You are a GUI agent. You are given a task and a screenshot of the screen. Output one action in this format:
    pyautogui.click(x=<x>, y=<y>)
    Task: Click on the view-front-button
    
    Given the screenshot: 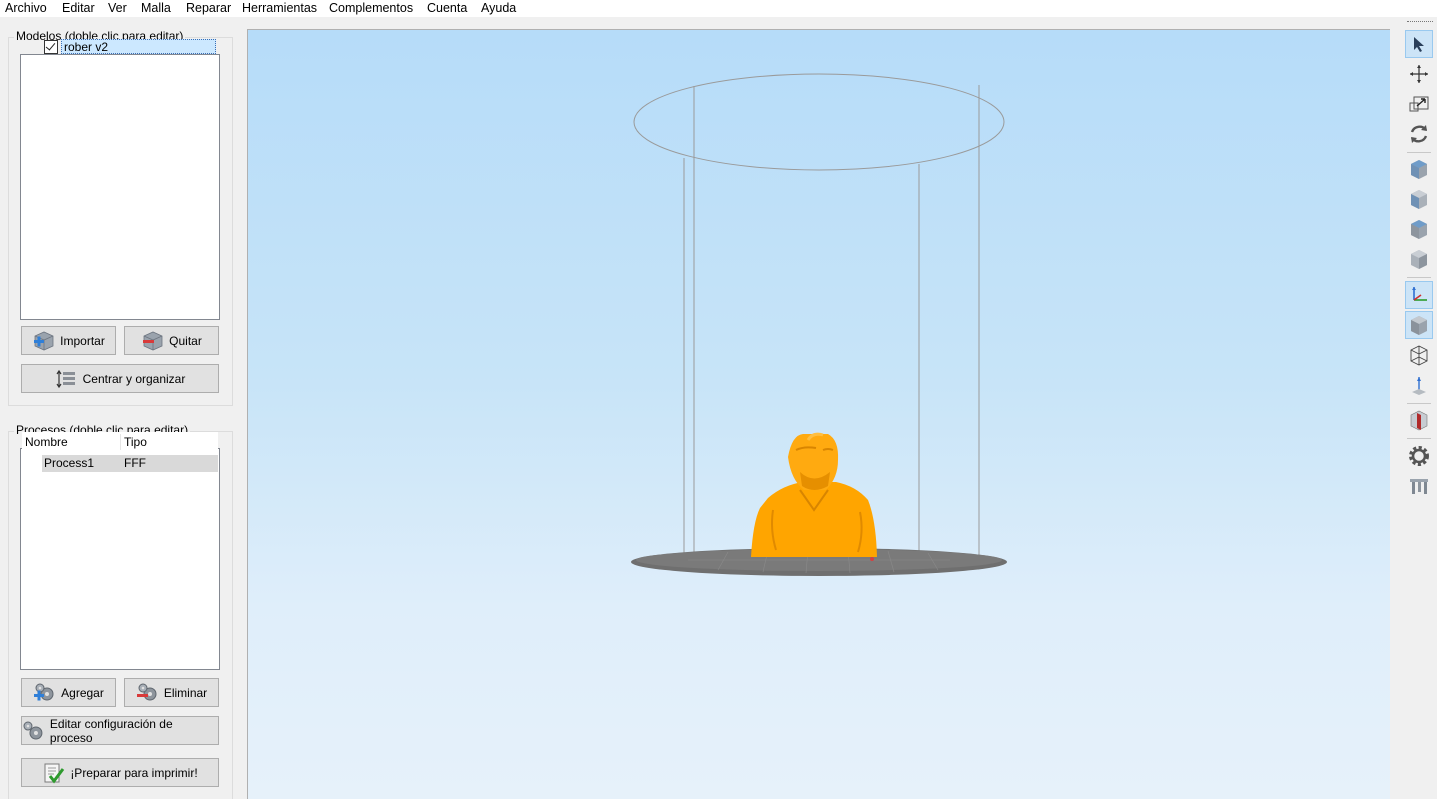 What is the action you would take?
    pyautogui.click(x=1419, y=199)
    